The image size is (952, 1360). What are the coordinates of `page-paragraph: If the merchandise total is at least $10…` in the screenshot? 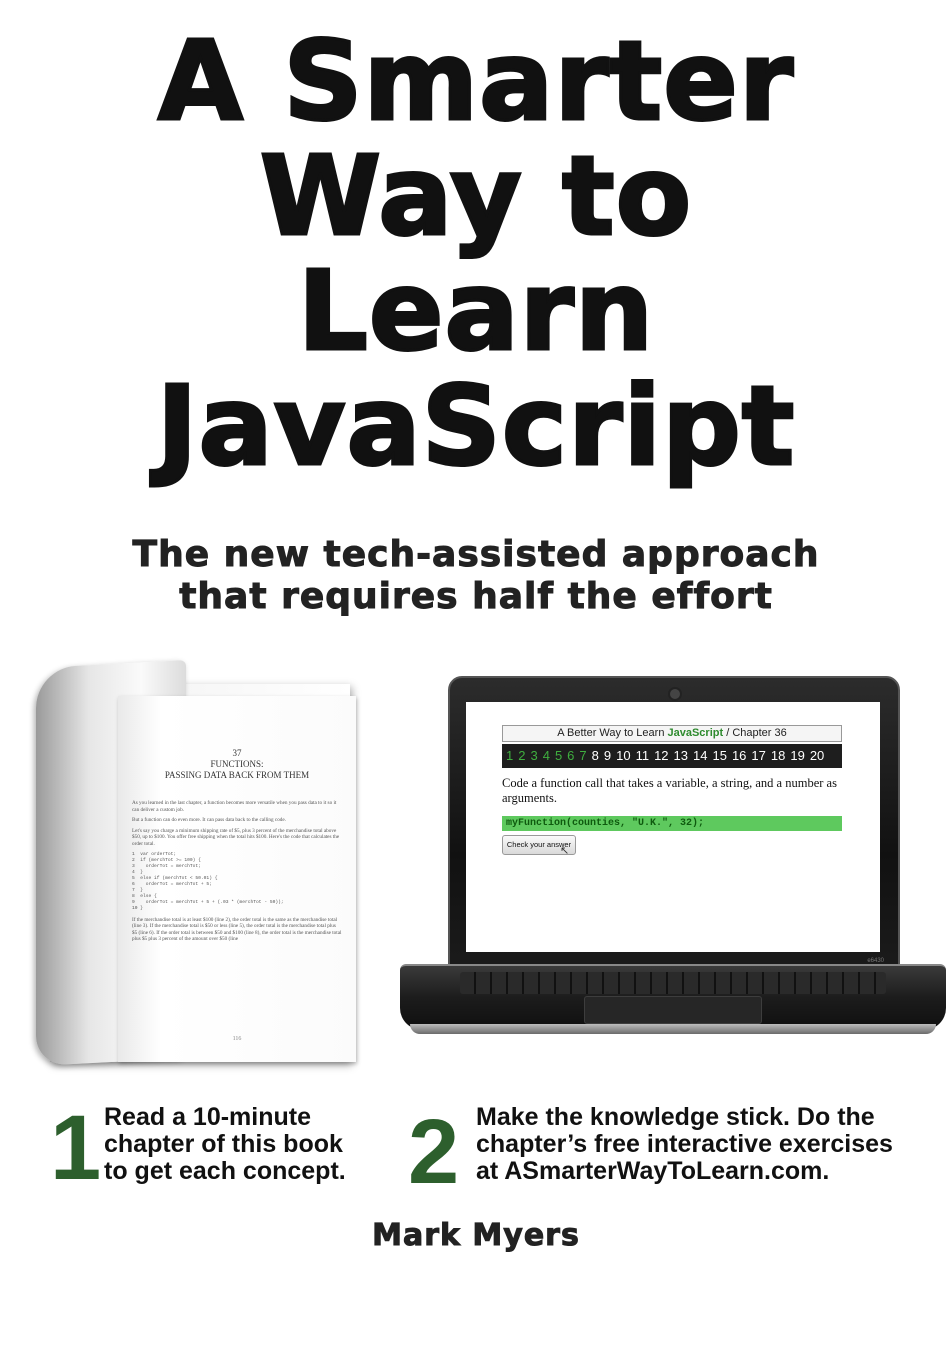 It's located at (237, 929).